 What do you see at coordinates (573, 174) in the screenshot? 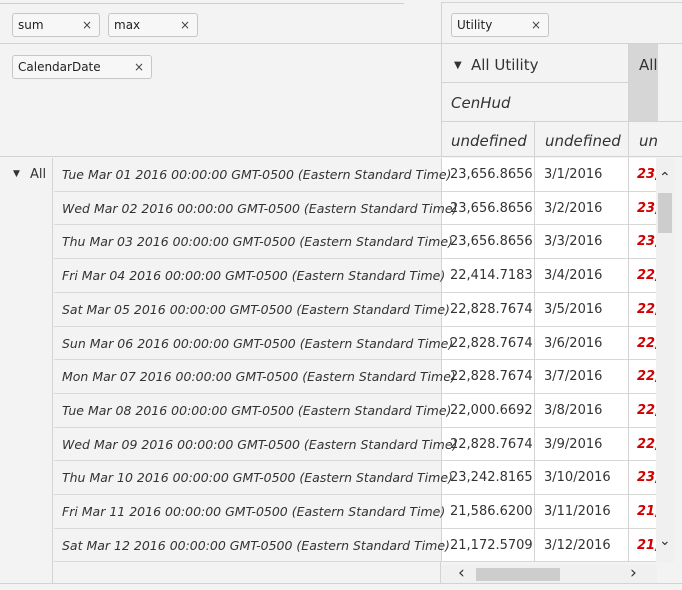
I see `cell-max: 3/1/2016` at bounding box center [573, 174].